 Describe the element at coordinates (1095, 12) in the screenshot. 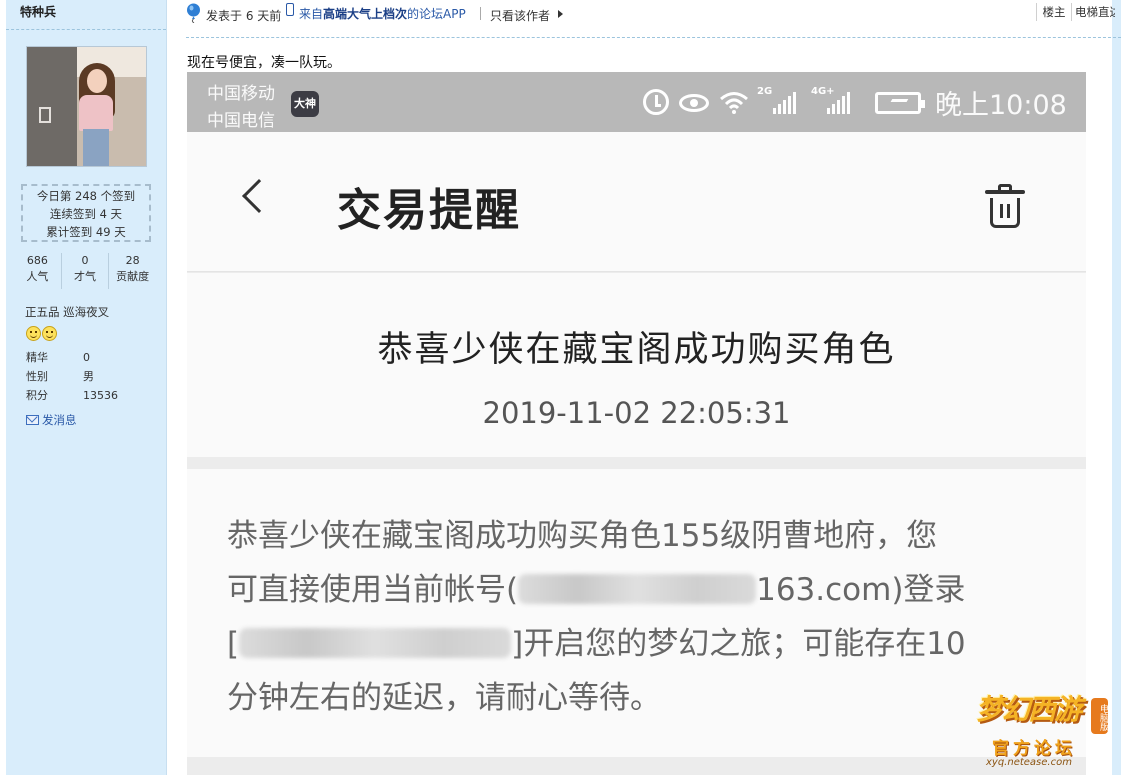

I see `elevator-link: 电梯直达` at that location.